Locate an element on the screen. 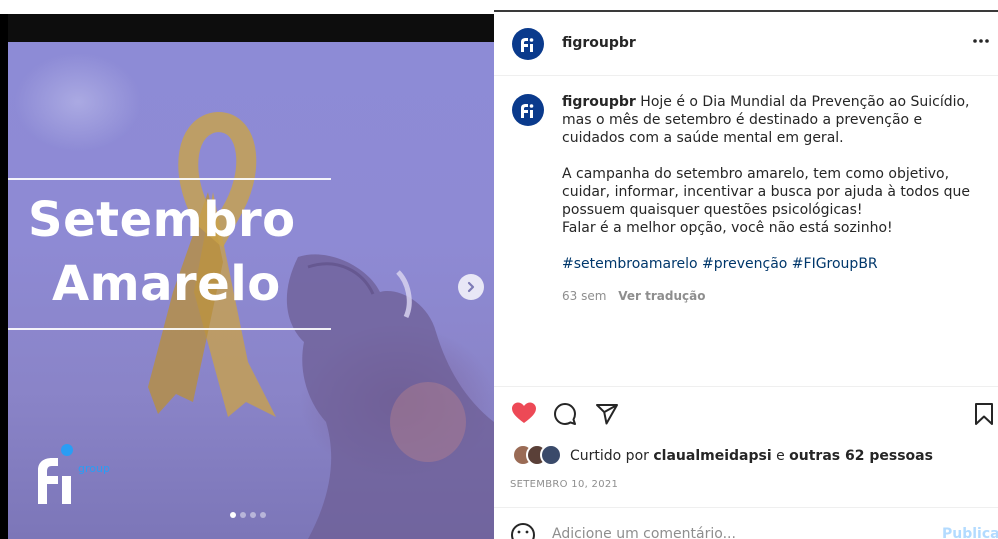 Image resolution: width=998 pixels, height=539 pixels. bookmark-icon is located at coordinates (984, 414).